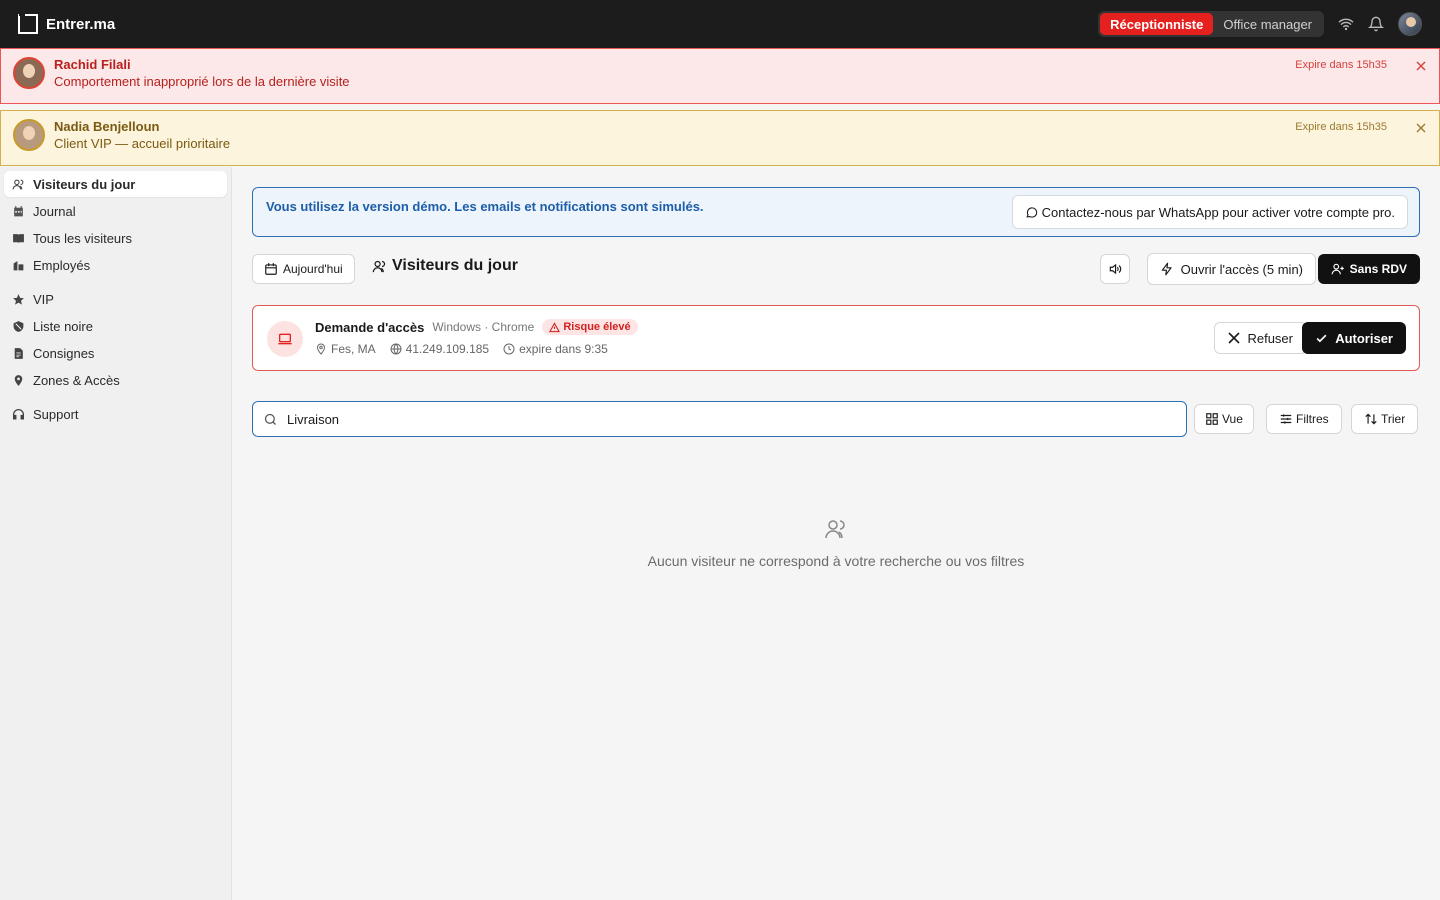  What do you see at coordinates (18, 413) in the screenshot?
I see `headset-icon` at bounding box center [18, 413].